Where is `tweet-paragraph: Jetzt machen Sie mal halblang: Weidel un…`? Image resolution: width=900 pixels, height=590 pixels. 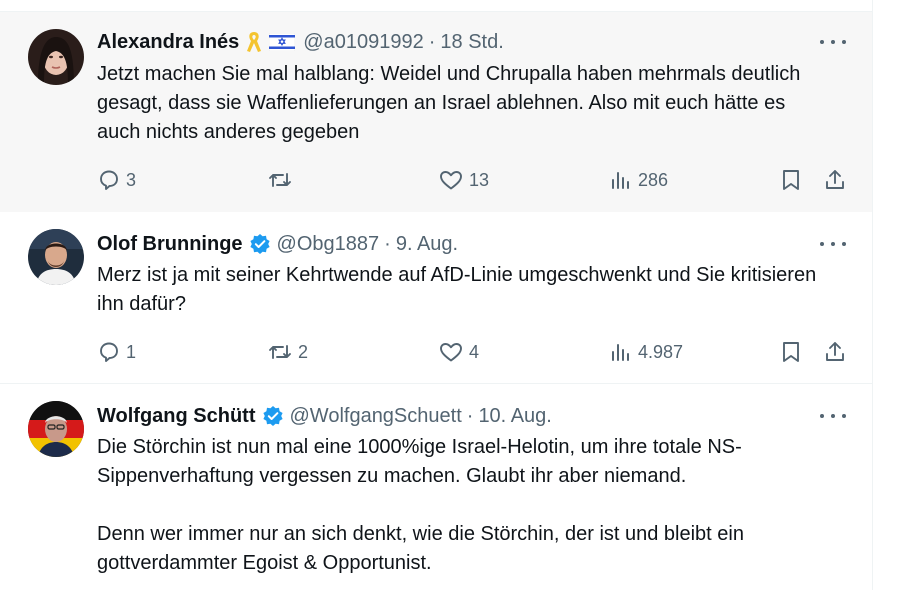
tweet-paragraph: Jetzt machen Sie mal halblang: Weidel un… is located at coordinates (449, 103).